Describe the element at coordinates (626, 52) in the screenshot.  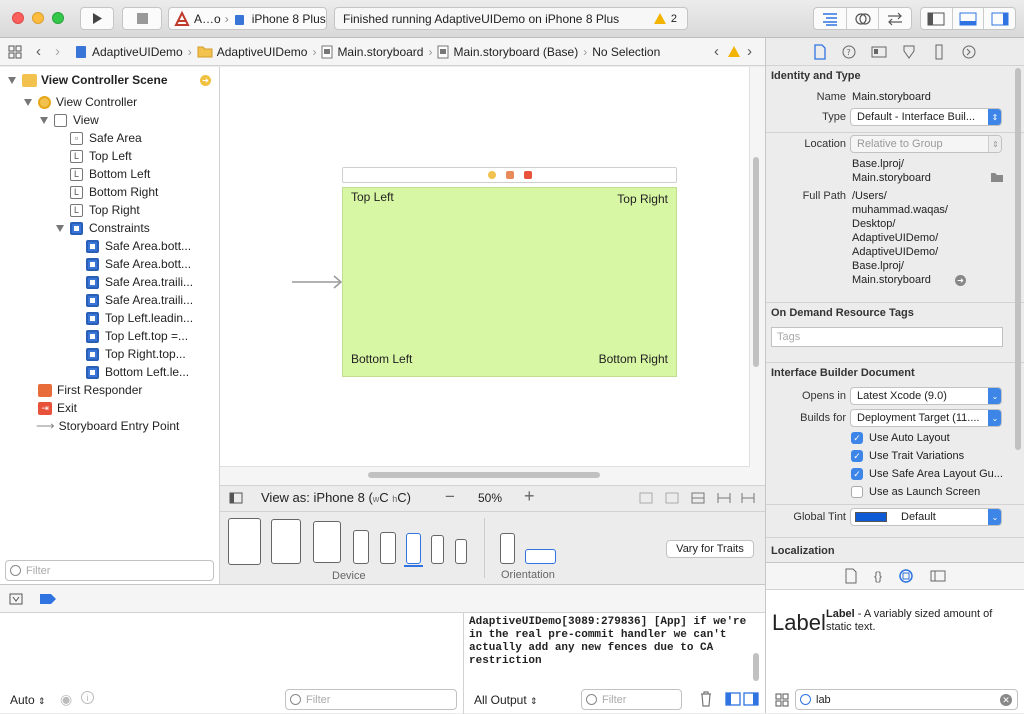
I see `breadcrumb-selection: No Selection` at that location.